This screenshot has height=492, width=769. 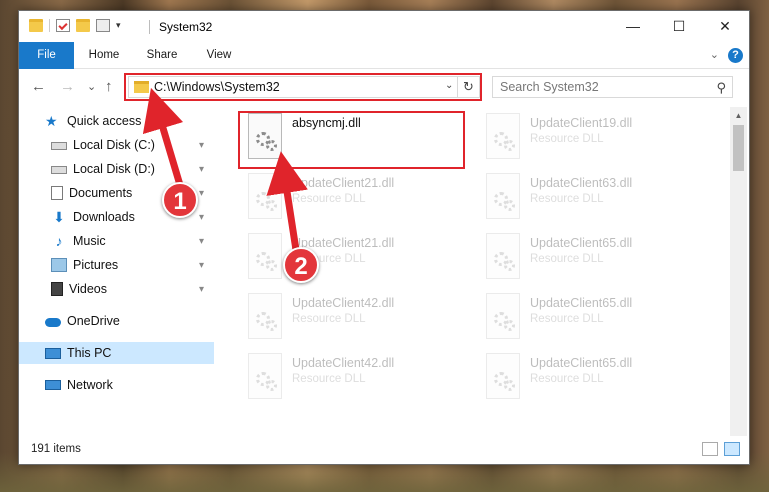 What do you see at coordinates (46, 55) in the screenshot?
I see `tab-file: File` at bounding box center [46, 55].